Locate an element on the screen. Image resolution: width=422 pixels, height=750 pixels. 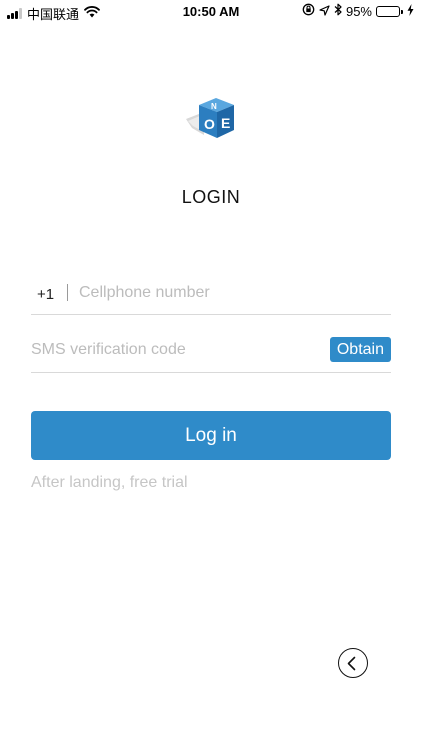
phone-input is located at coordinates (229, 293).